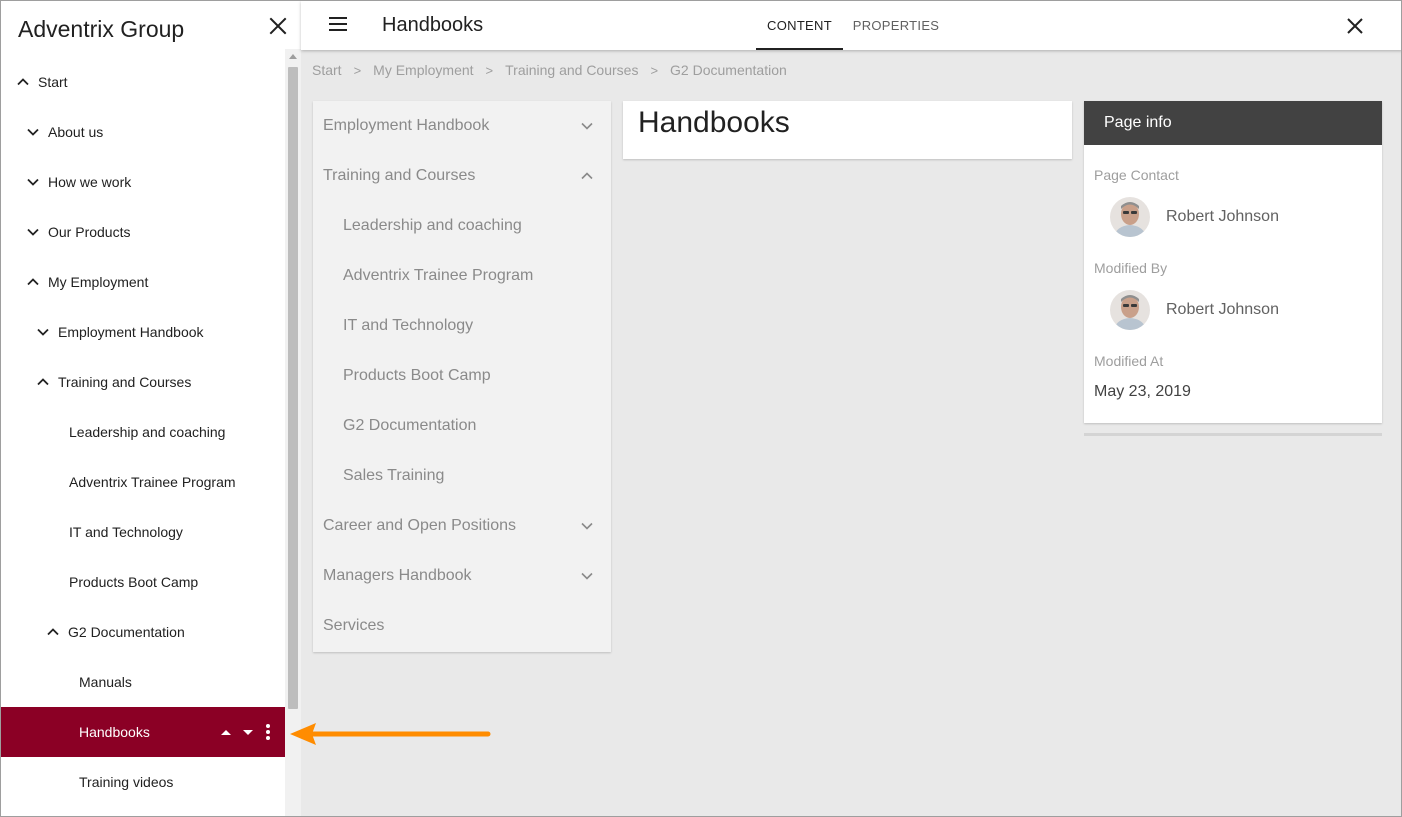 This screenshot has width=1402, height=817. What do you see at coordinates (397, 575) in the screenshot?
I see `subnav-item-label: Managers Handbook` at bounding box center [397, 575].